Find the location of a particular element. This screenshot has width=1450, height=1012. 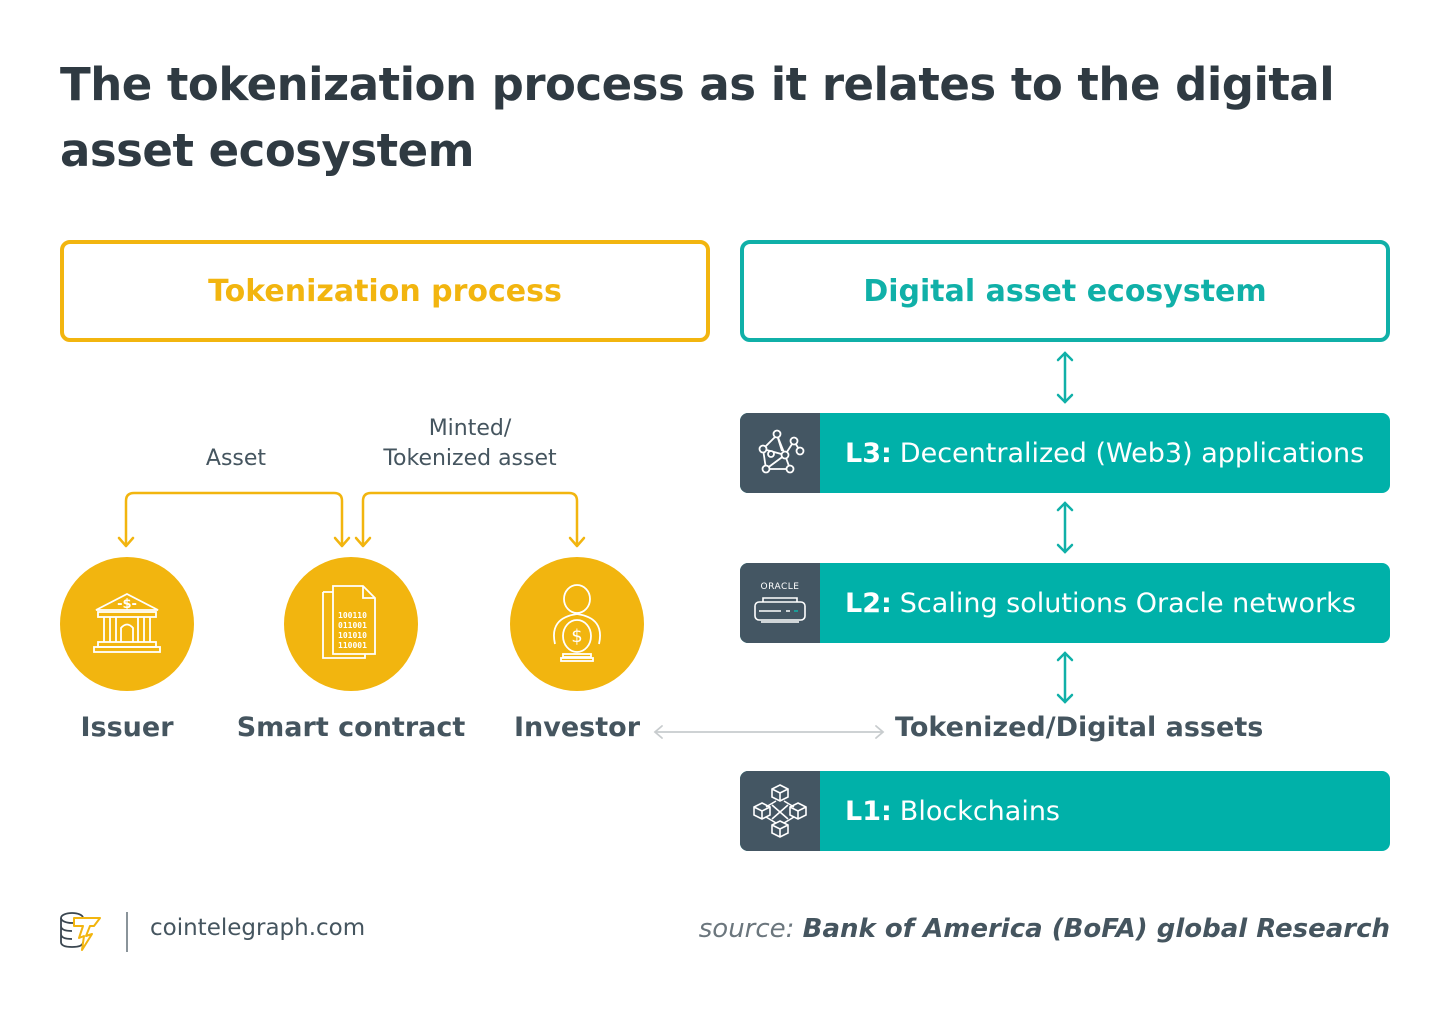

layer-l1-code: L1: is located at coordinates (868, 811).